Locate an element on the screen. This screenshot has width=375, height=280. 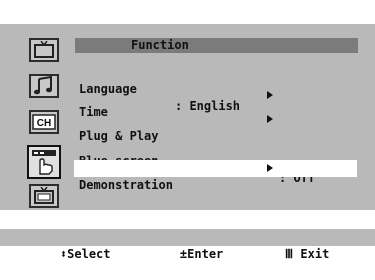
music-note-icon is located at coordinates (44, 86).